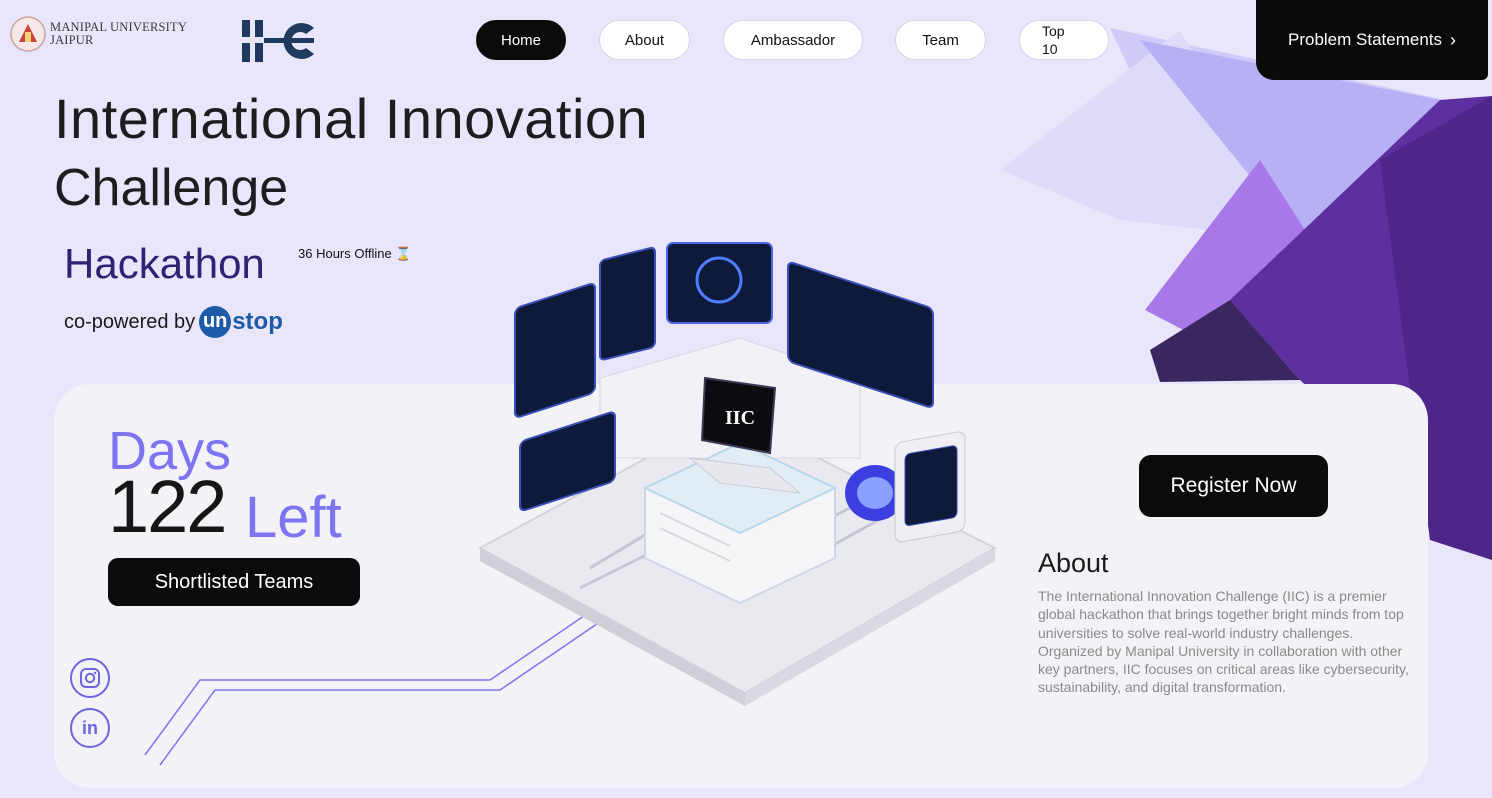  Describe the element at coordinates (28, 34) in the screenshot. I see `university-crest-icon` at that location.